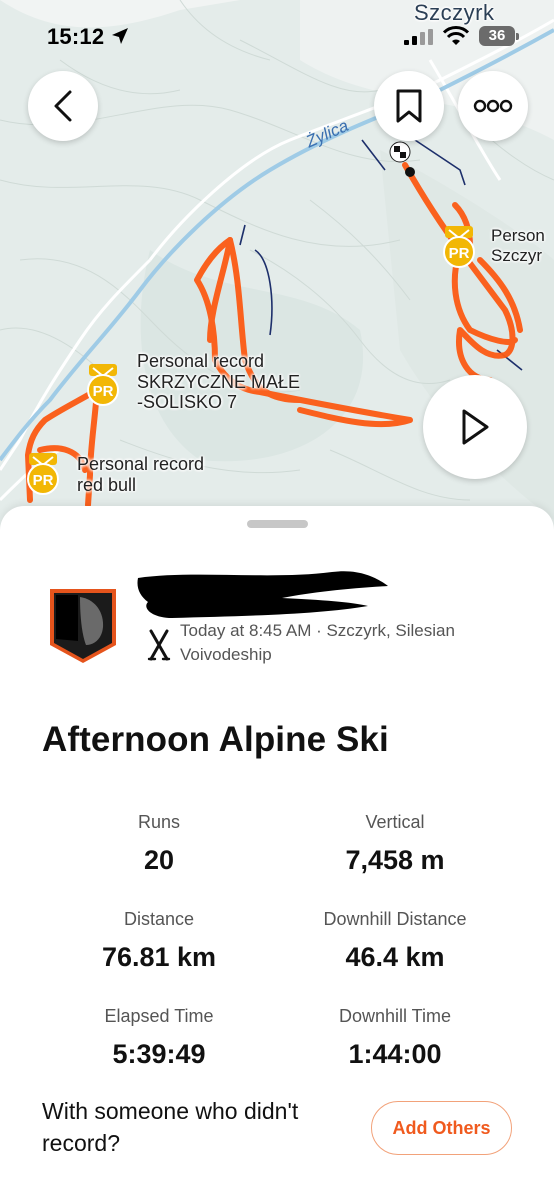  Describe the element at coordinates (395, 1037) in the screenshot. I see `stat-downhill-time: Downhill Time 1:44:00` at that location.